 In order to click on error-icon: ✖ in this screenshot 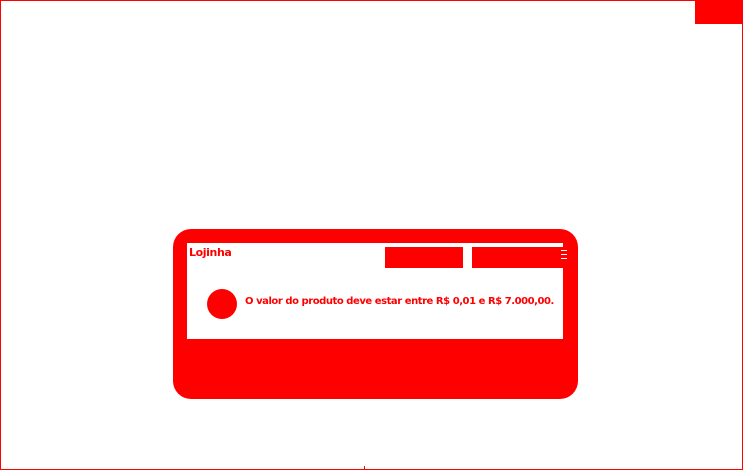, I will do `click(222, 304)`.